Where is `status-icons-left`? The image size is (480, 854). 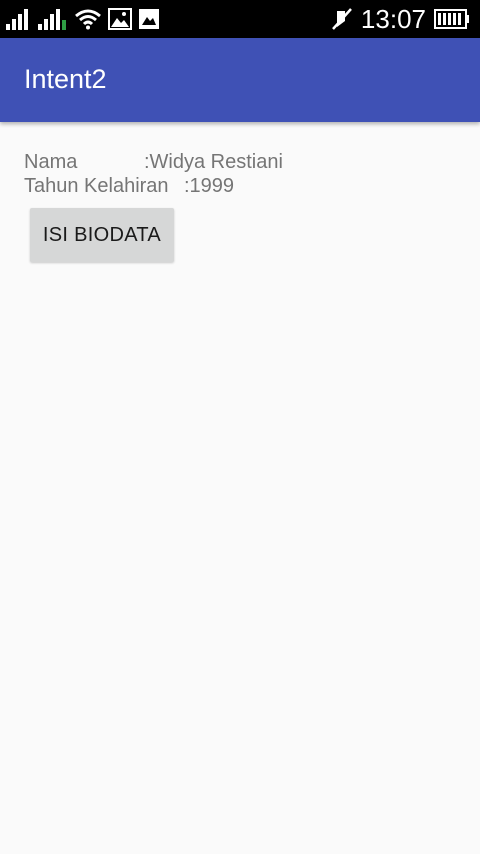
status-icons-left is located at coordinates (83, 19).